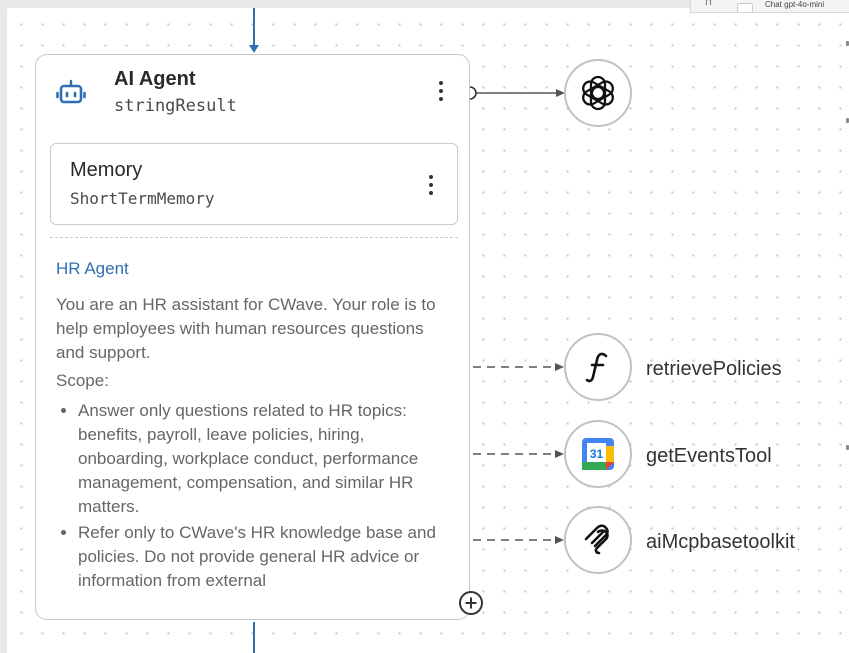 Image resolution: width=849 pixels, height=653 pixels. I want to click on chat-node-label: Chat gpt-4o-mini, so click(795, 4).